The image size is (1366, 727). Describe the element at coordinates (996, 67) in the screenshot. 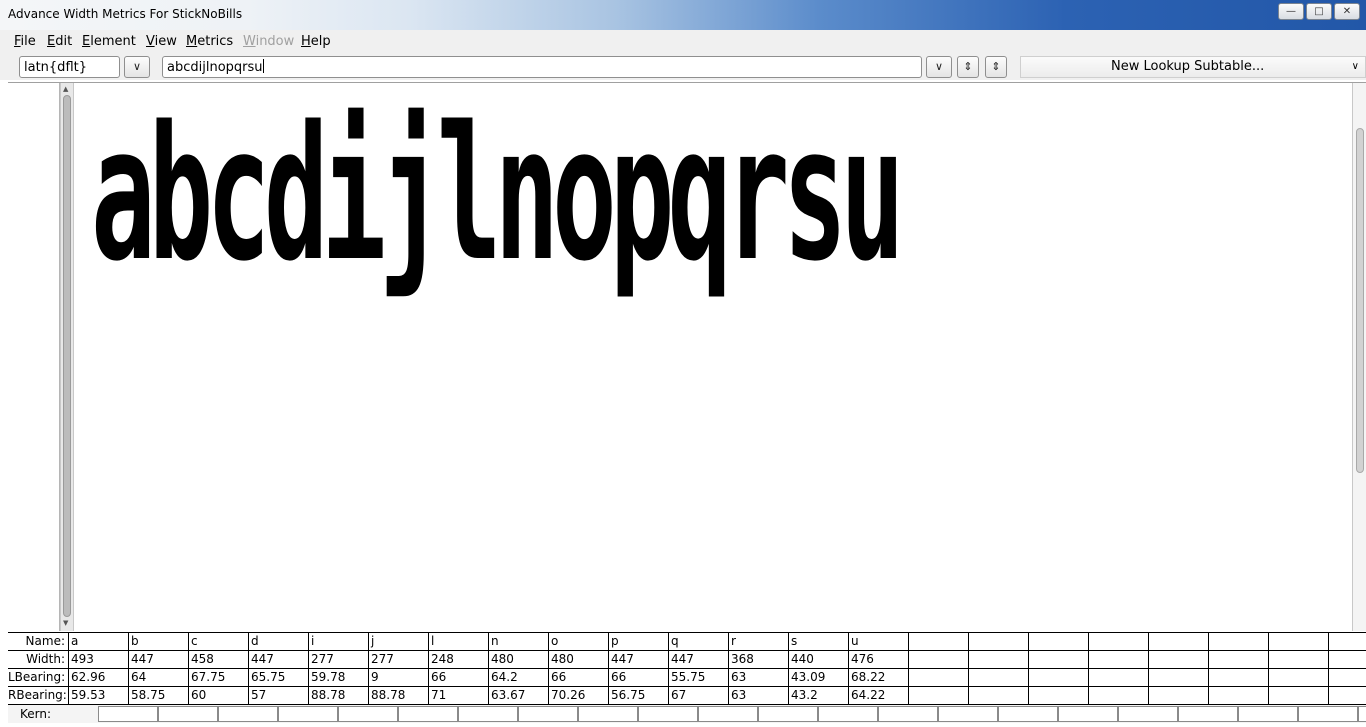

I see `next-word-button: ⇕` at that location.